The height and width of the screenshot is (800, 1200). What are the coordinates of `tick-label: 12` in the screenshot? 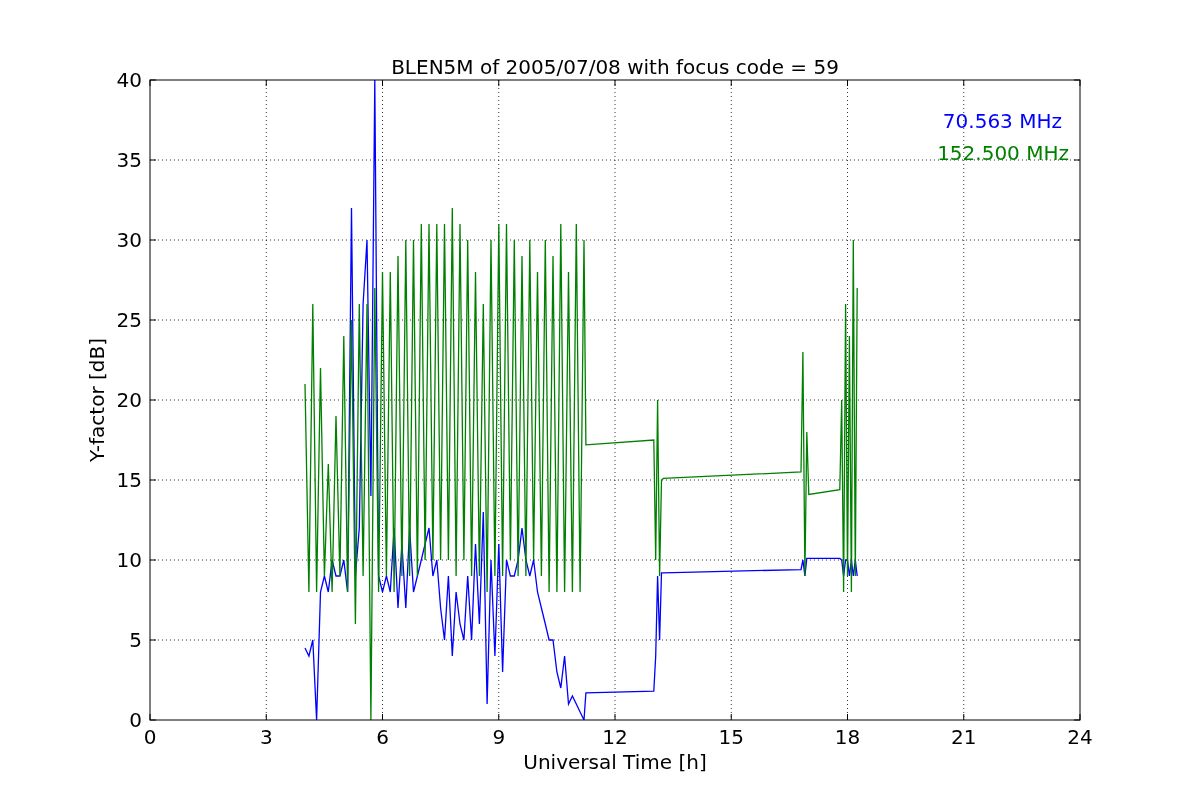 It's located at (615, 737).